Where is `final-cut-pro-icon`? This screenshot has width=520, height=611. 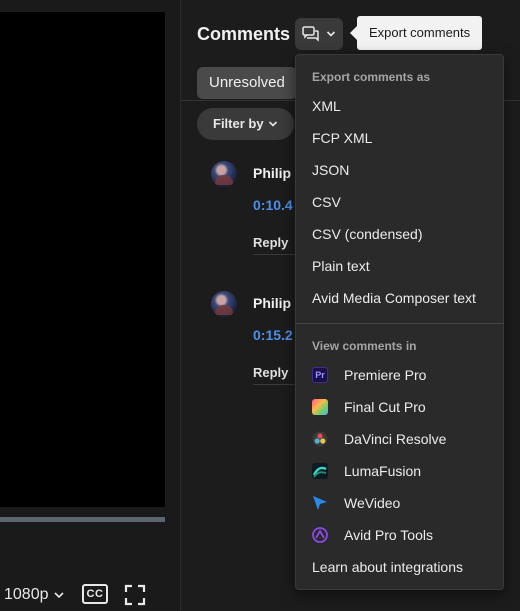
final-cut-pro-icon is located at coordinates (320, 407).